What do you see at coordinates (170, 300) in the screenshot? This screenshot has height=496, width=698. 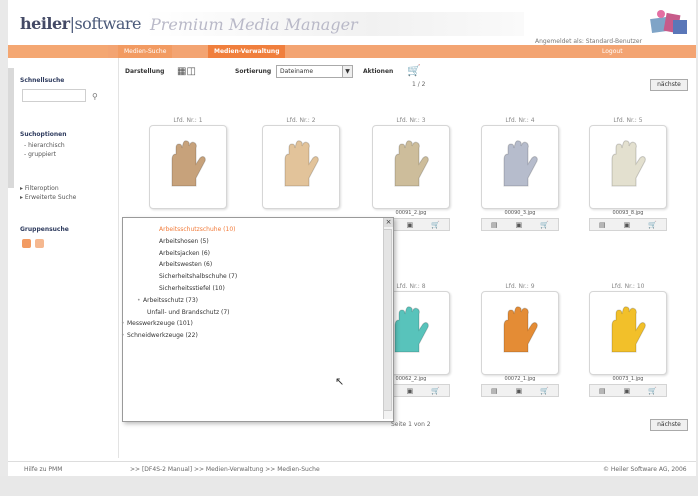 I see `category-item: Arbeitsschutz (73)` at bounding box center [170, 300].